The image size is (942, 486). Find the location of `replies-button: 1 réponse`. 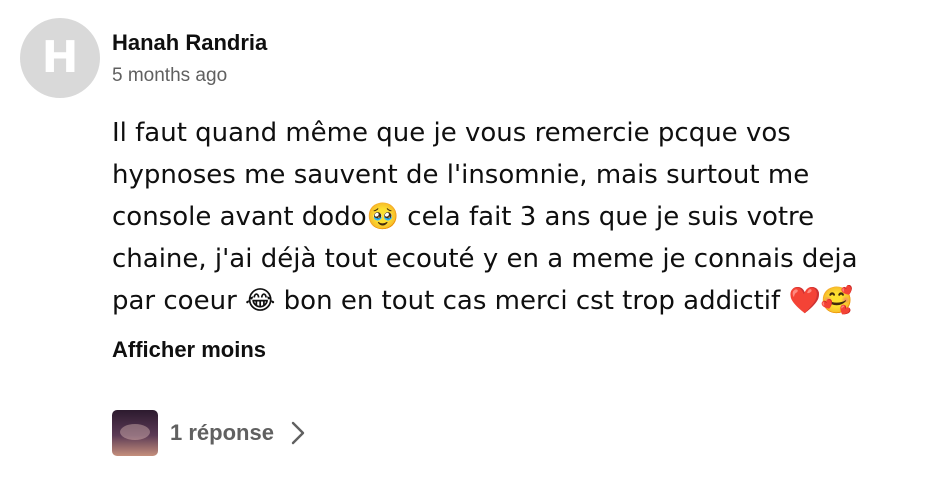

replies-button: 1 réponse is located at coordinates (210, 433).